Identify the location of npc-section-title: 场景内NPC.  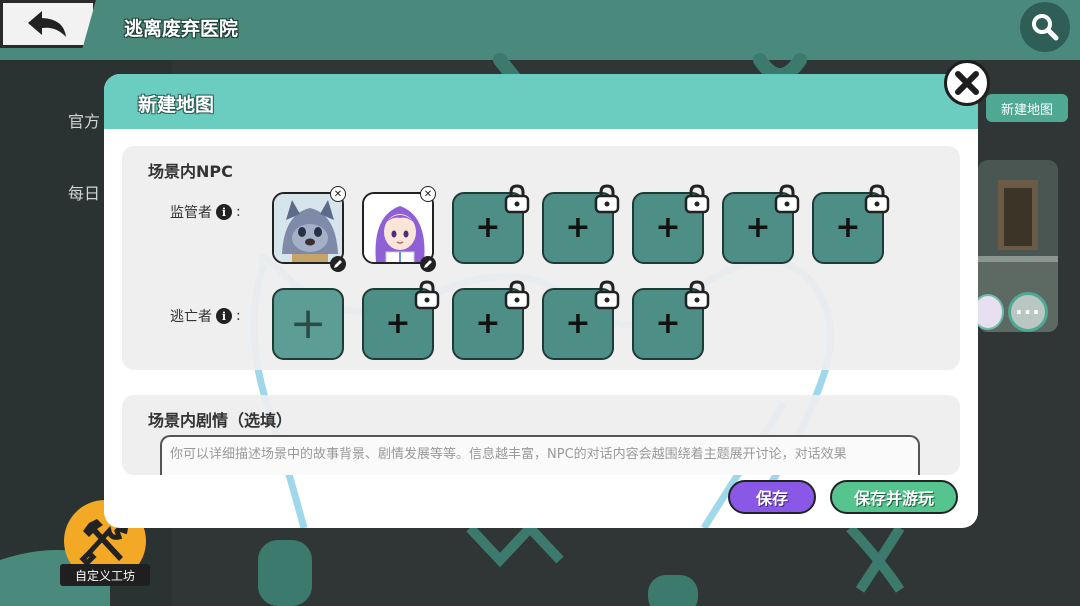
(190, 171).